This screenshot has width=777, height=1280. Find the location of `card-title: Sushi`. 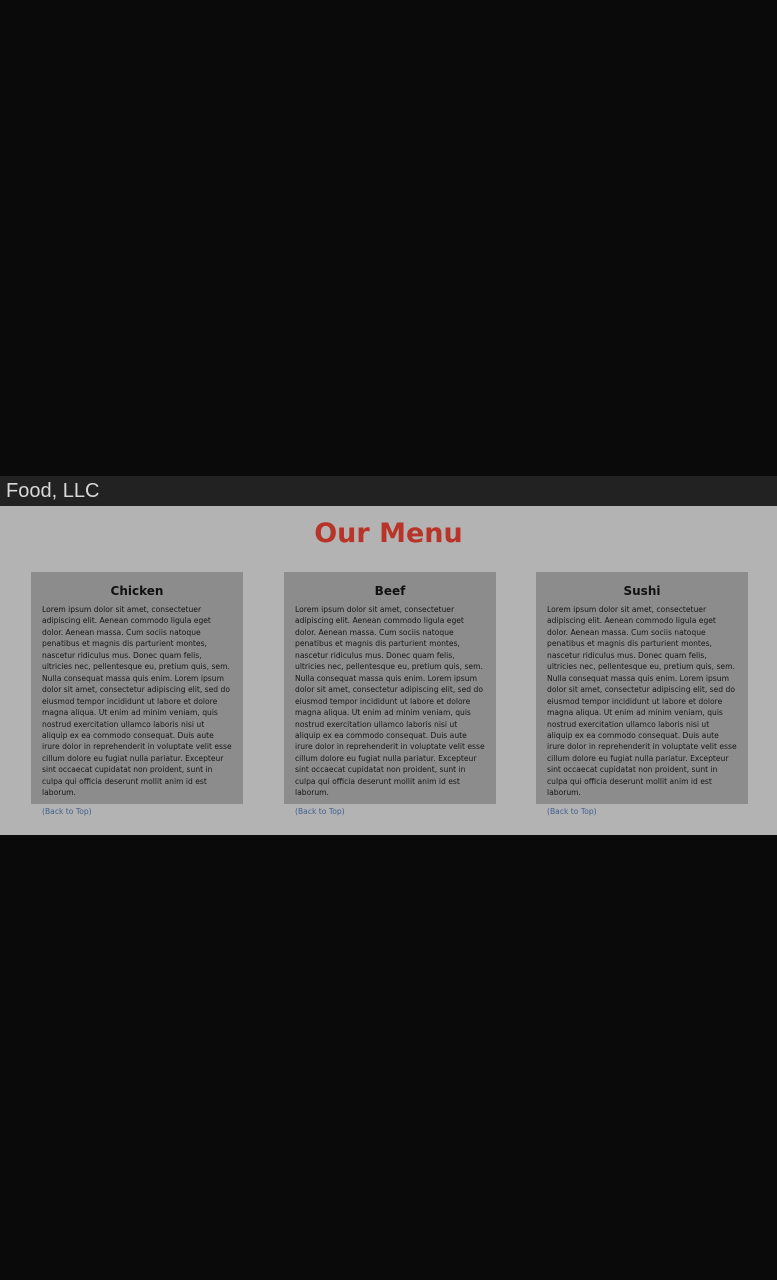

card-title: Sushi is located at coordinates (642, 591).